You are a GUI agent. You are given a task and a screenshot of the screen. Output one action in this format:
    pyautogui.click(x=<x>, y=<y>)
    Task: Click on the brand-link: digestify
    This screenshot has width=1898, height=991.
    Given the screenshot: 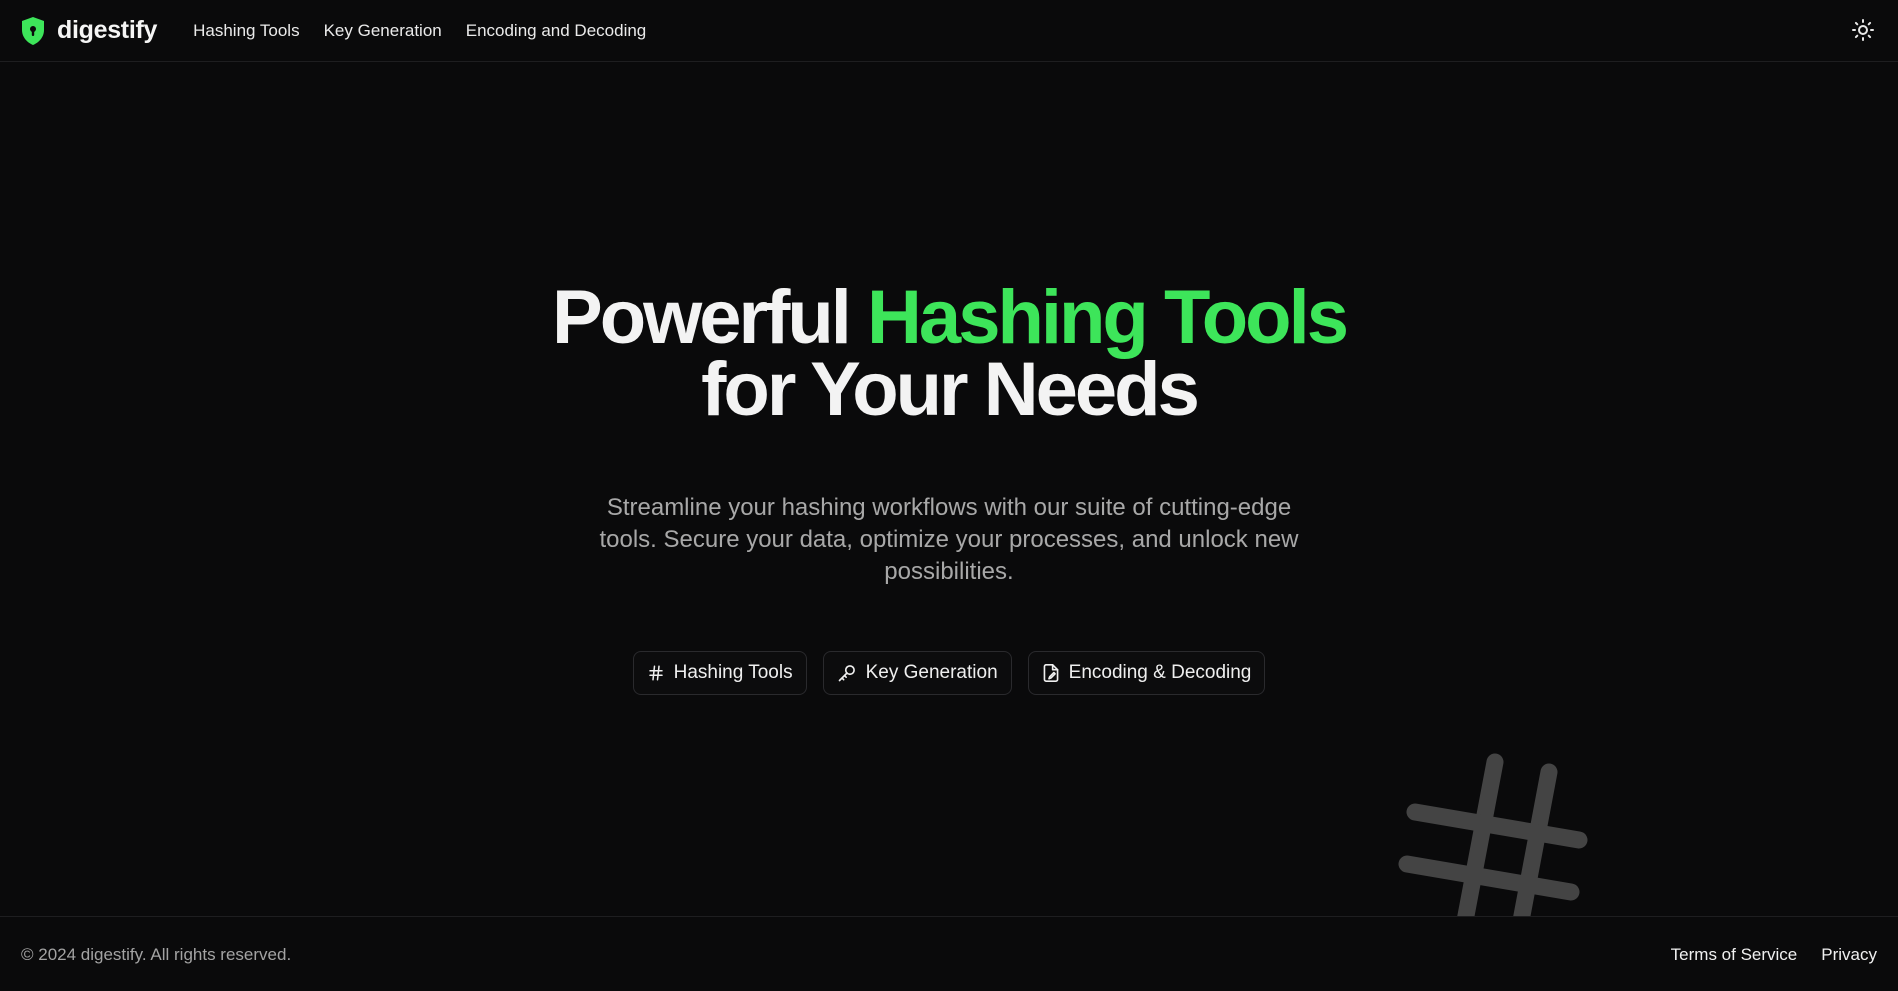 What is the action you would take?
    pyautogui.click(x=88, y=31)
    